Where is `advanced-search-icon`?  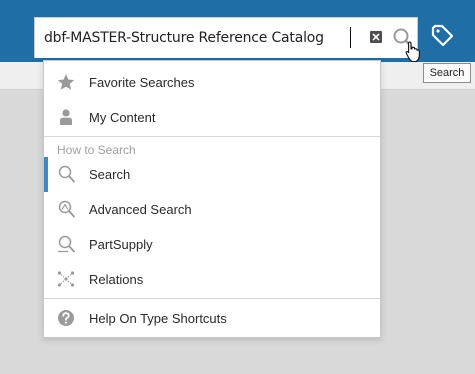
advanced-search-icon is located at coordinates (66, 209).